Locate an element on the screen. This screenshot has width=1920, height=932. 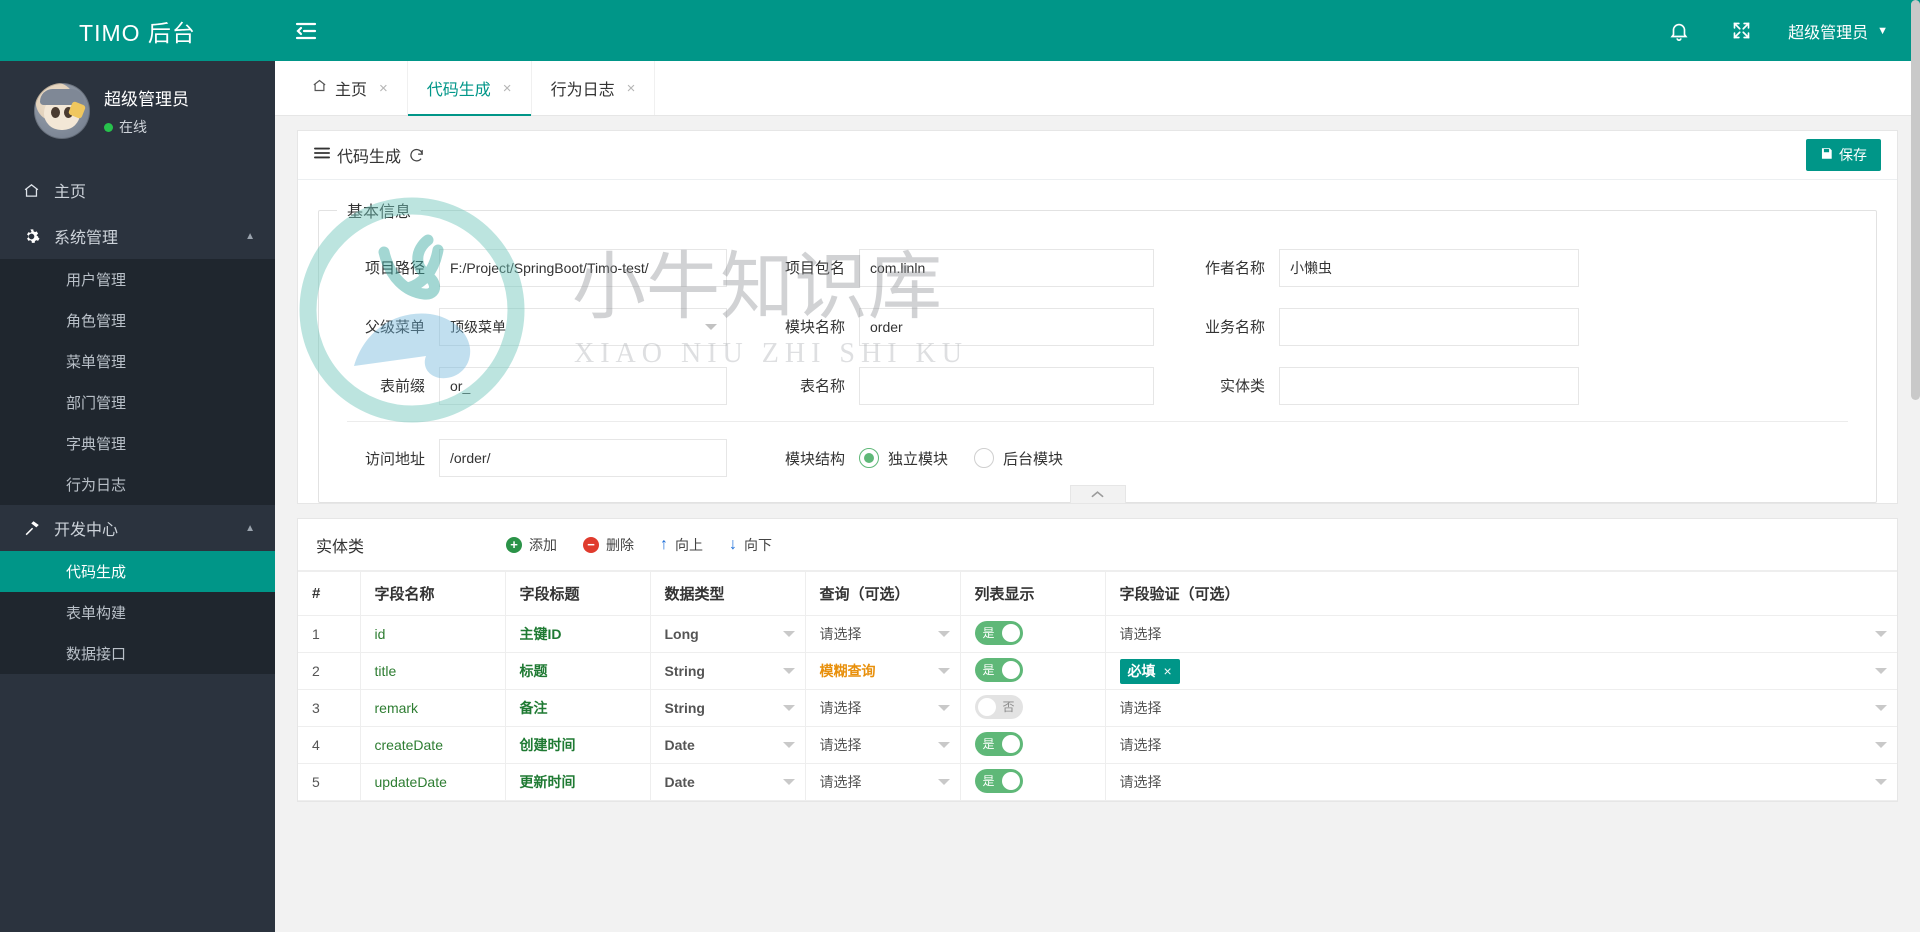
author-name-input is located at coordinates (1429, 267).